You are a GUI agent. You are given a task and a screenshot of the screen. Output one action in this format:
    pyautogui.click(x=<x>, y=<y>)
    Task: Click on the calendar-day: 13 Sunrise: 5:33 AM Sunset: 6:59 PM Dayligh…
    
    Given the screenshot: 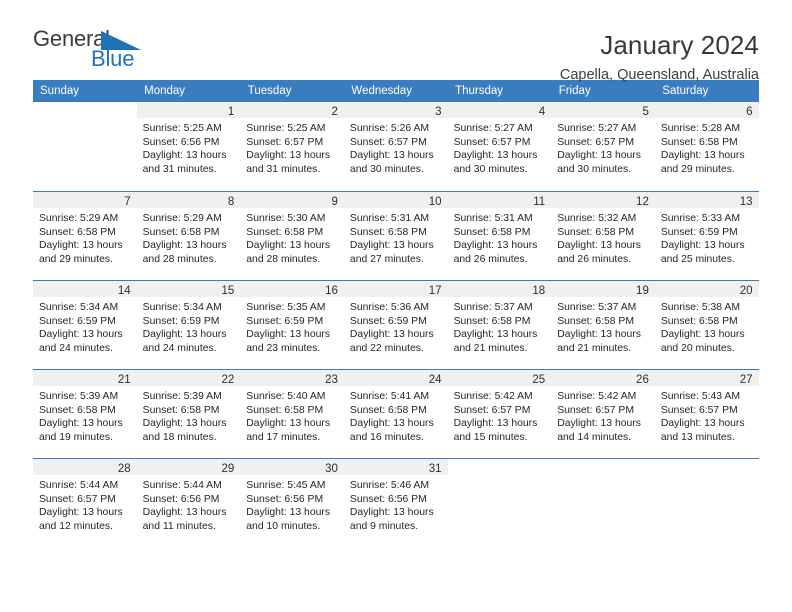 What is the action you would take?
    pyautogui.click(x=706, y=235)
    